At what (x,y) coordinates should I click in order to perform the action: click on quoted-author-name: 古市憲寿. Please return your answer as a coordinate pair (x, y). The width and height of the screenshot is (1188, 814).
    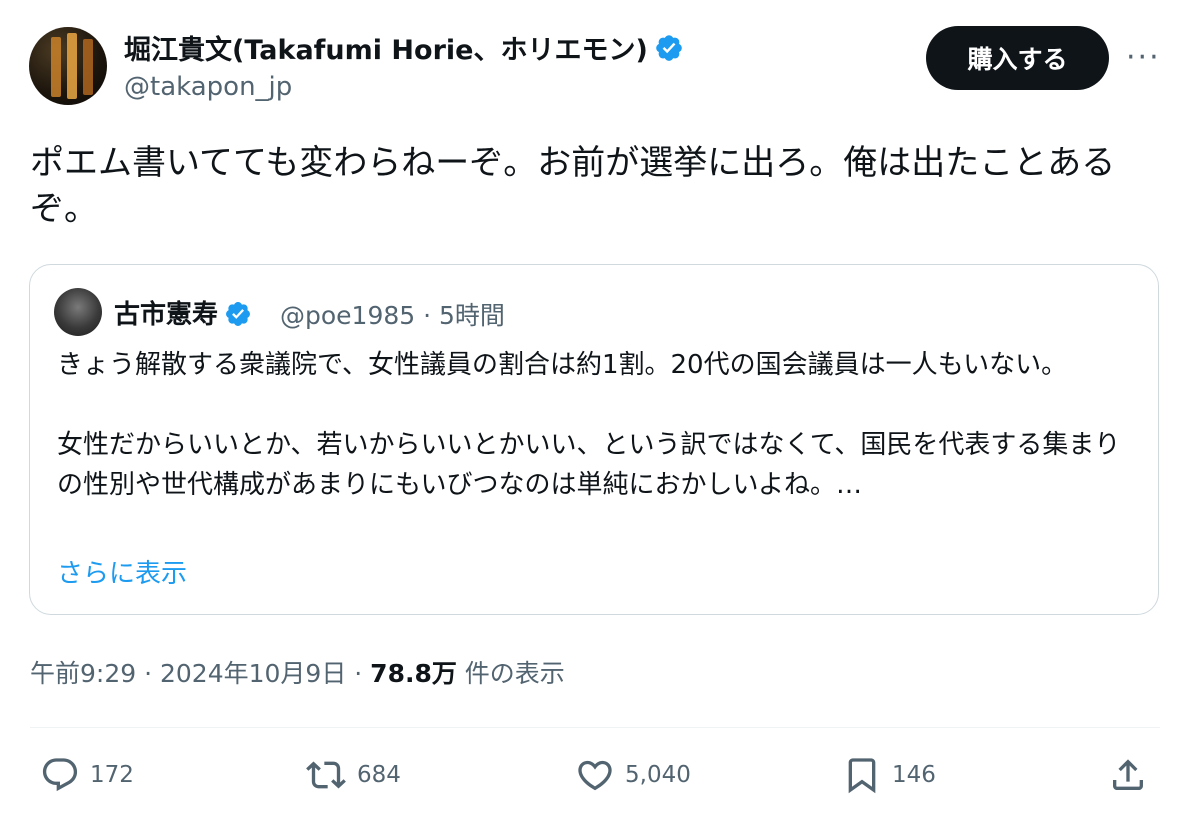
    Looking at the image, I should click on (183, 312).